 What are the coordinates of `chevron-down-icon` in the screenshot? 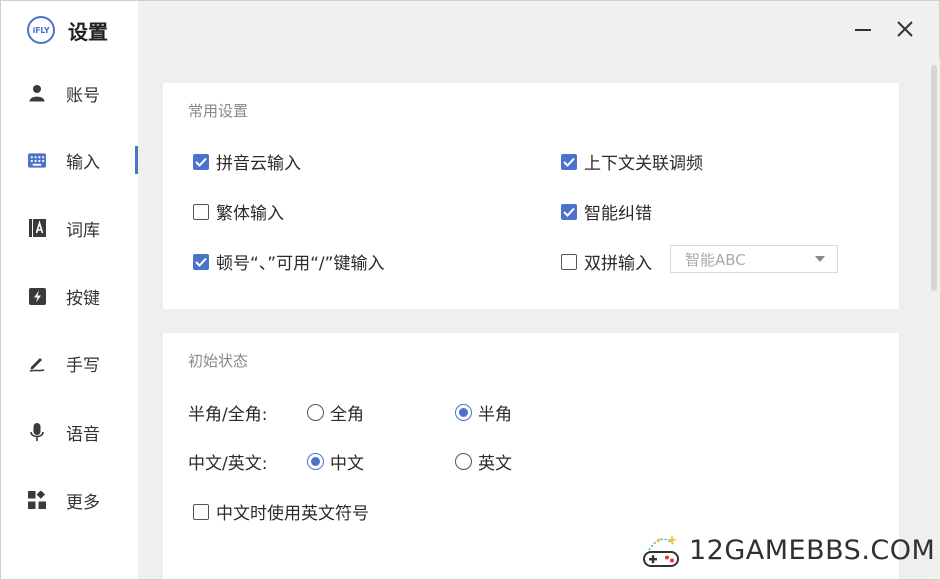 It's located at (820, 259).